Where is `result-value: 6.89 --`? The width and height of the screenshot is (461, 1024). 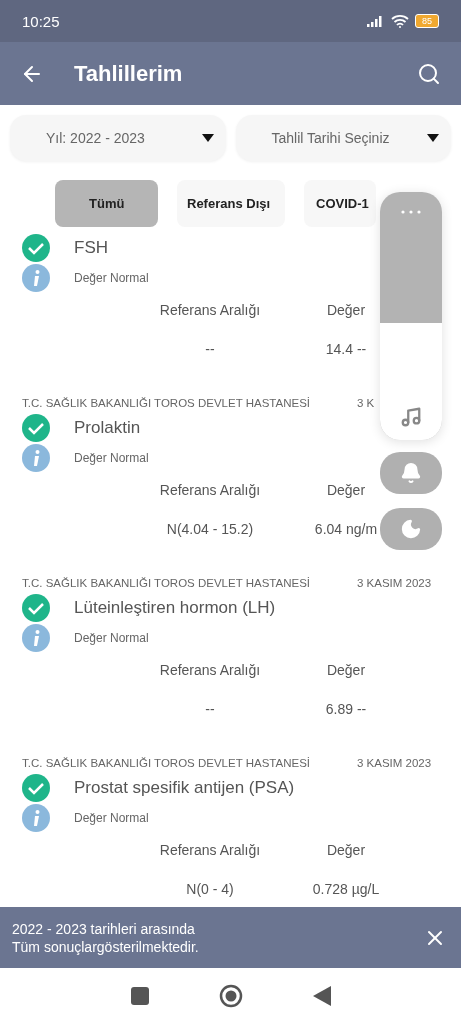 result-value: 6.89 -- is located at coordinates (346, 709).